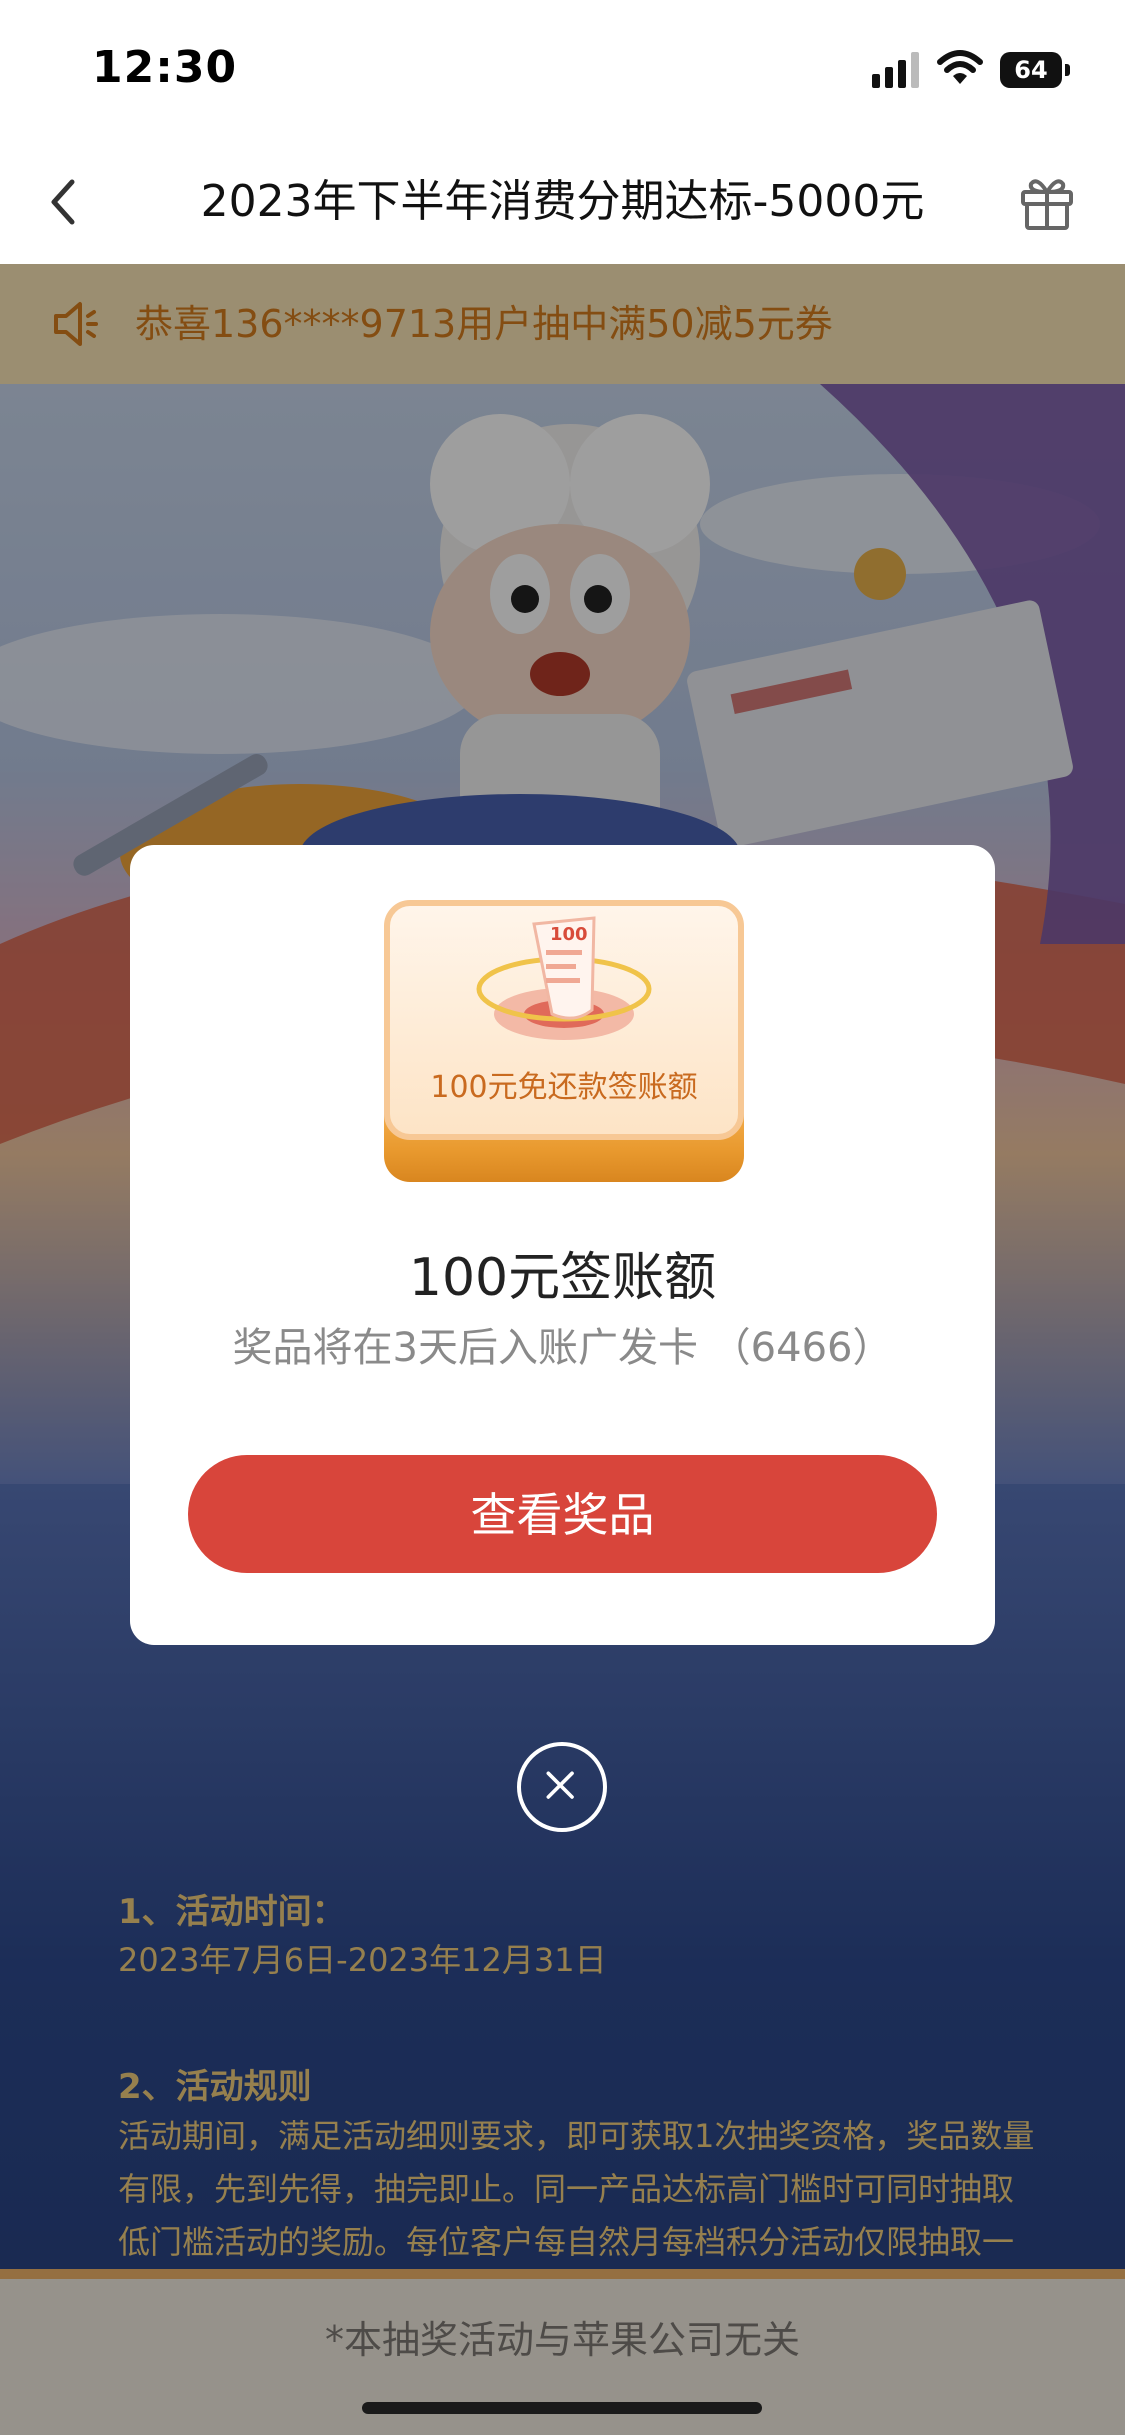  I want to click on page-title: 2023年下半年消费分期达标-5000元, so click(562, 201).